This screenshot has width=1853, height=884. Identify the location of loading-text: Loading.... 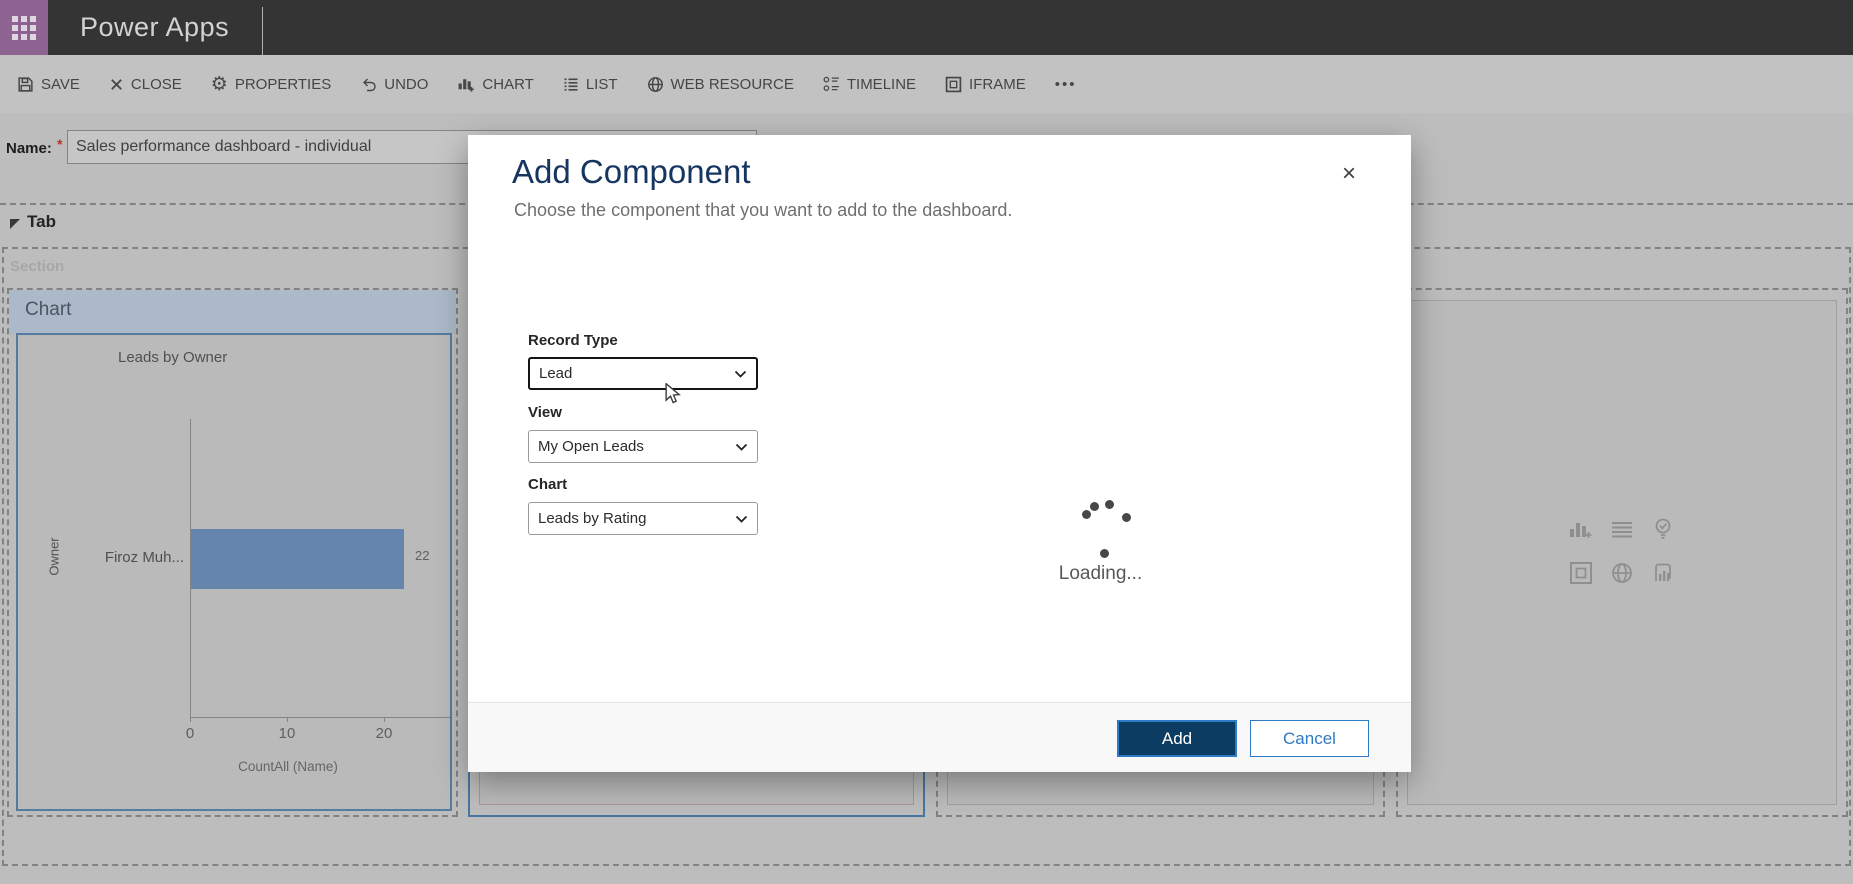
(1100, 573).